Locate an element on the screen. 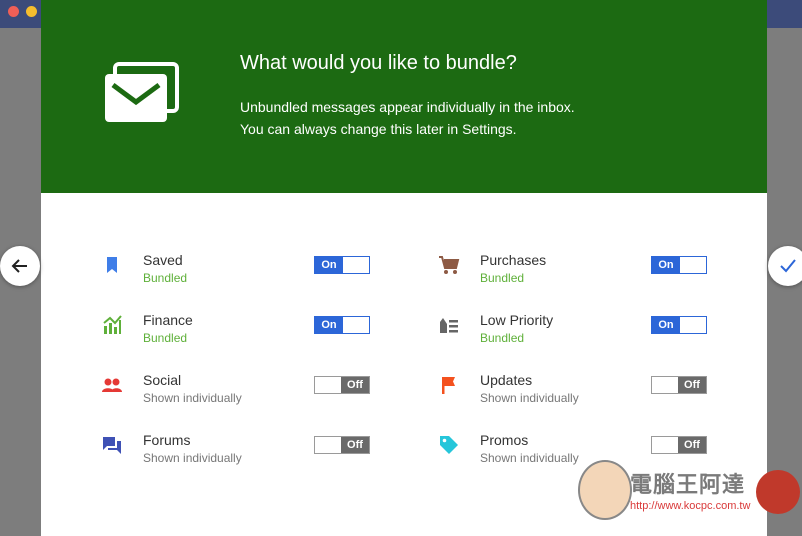 The image size is (802, 536). close-window-button is located at coordinates (13, 11).